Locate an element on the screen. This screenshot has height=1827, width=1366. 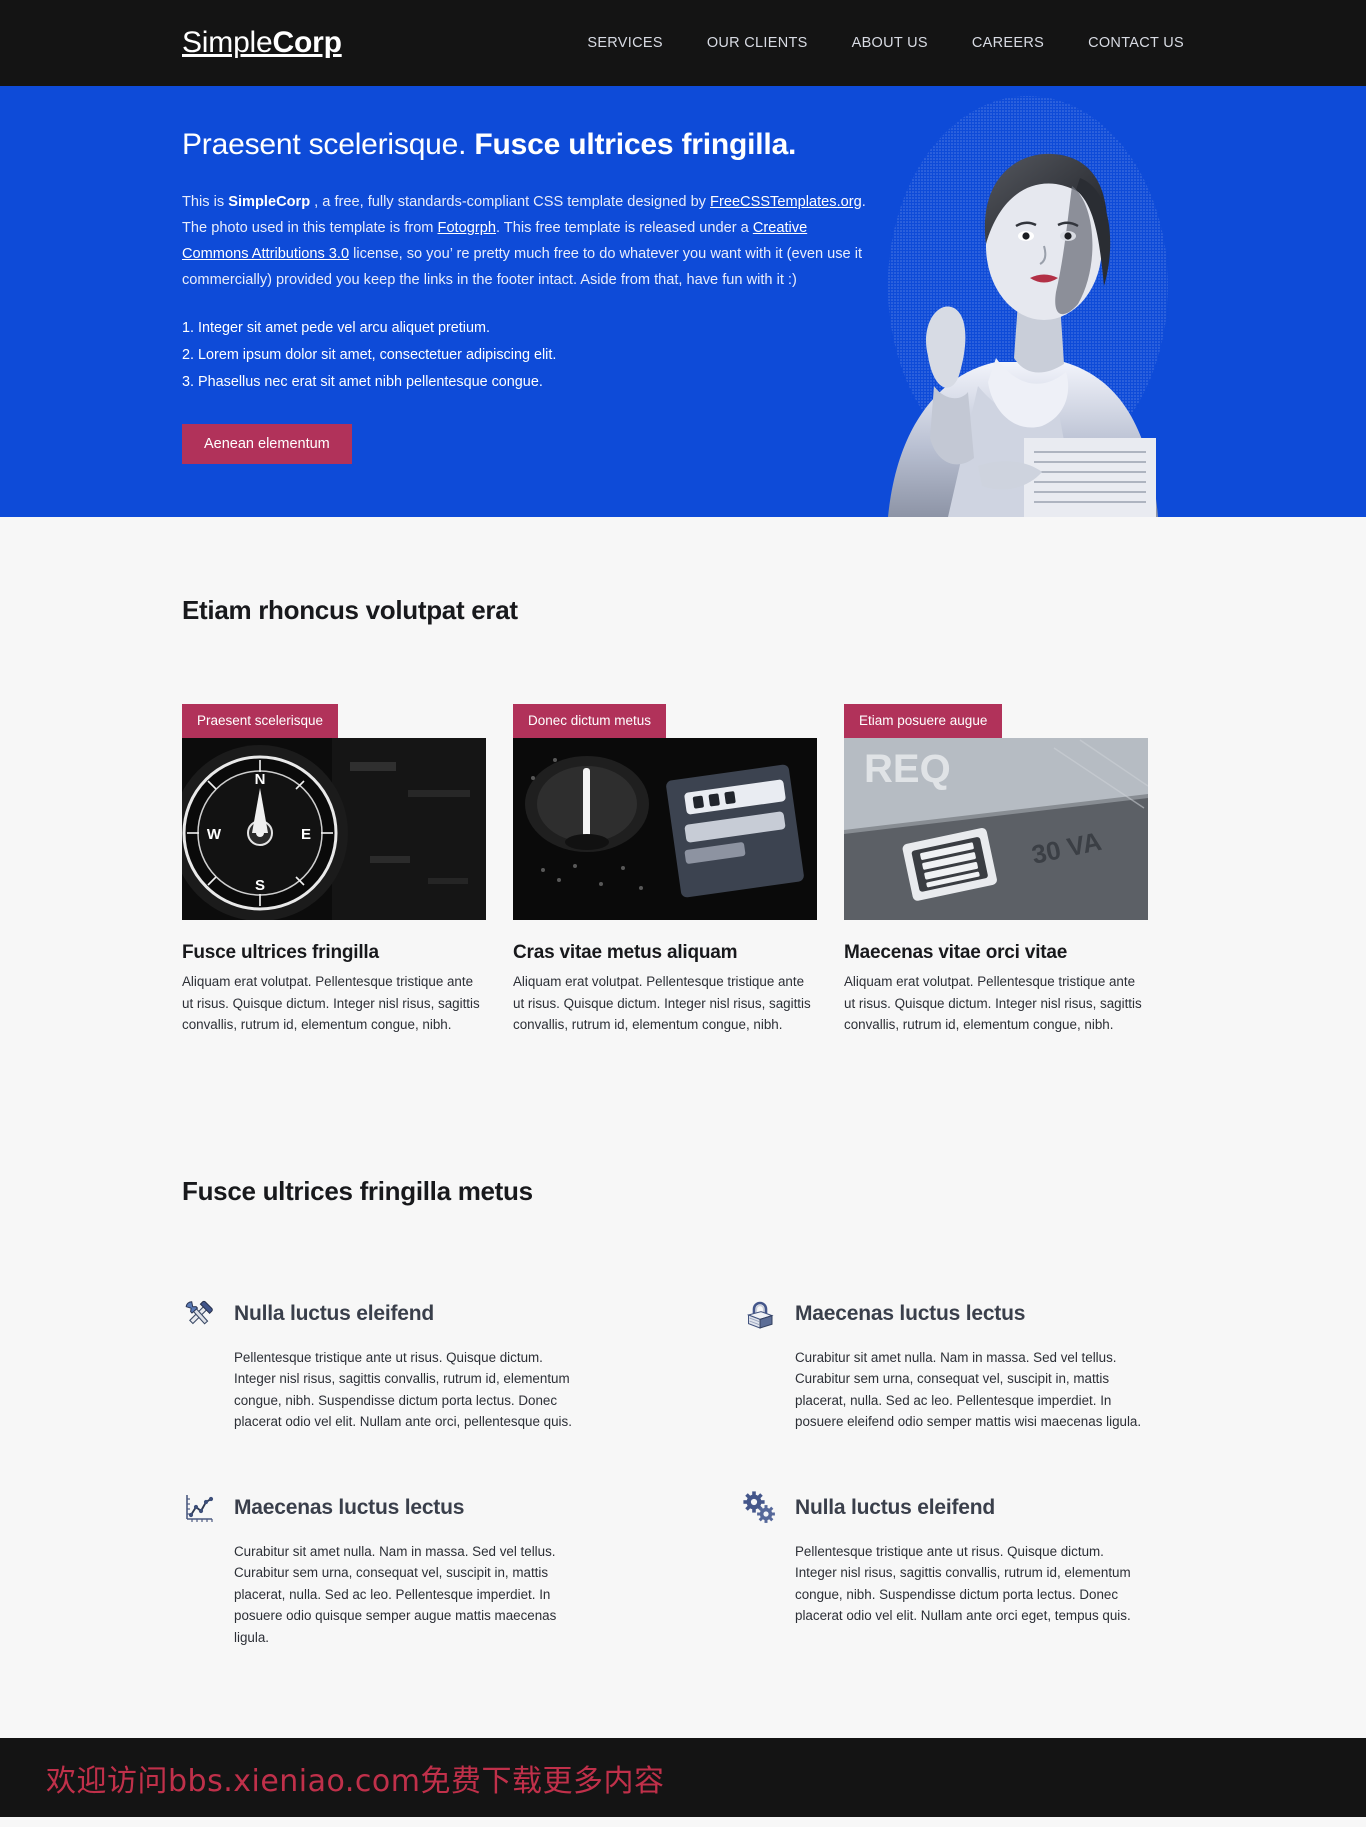
nav-item-careers: CAREERS is located at coordinates (1008, 43).